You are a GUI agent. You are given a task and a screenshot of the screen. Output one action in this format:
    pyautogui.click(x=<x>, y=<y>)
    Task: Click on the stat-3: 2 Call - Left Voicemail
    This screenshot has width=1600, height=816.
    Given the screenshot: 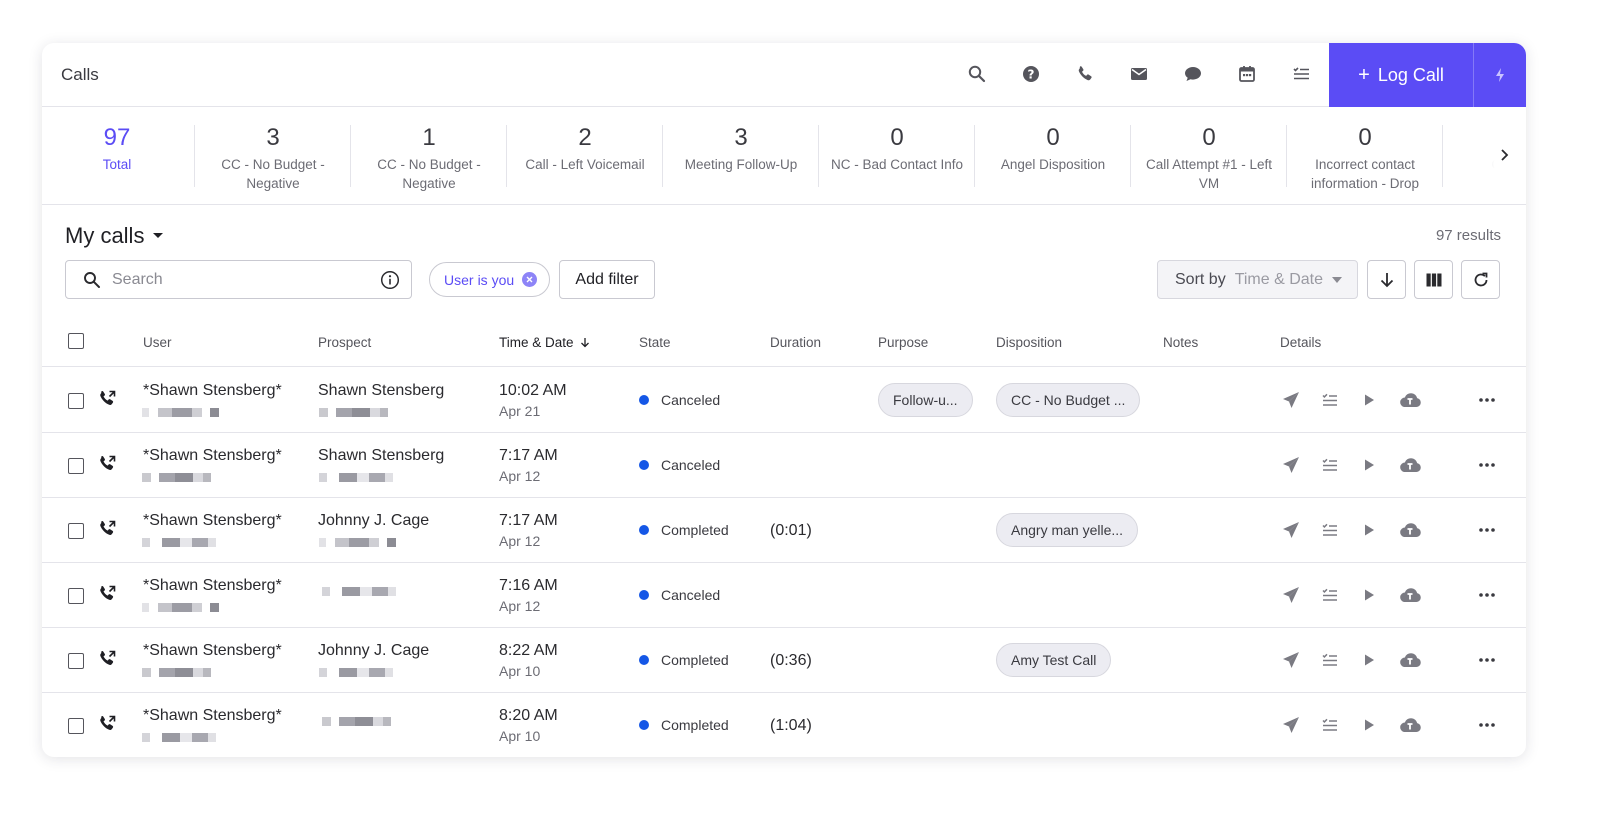 What is the action you would take?
    pyautogui.click(x=585, y=149)
    